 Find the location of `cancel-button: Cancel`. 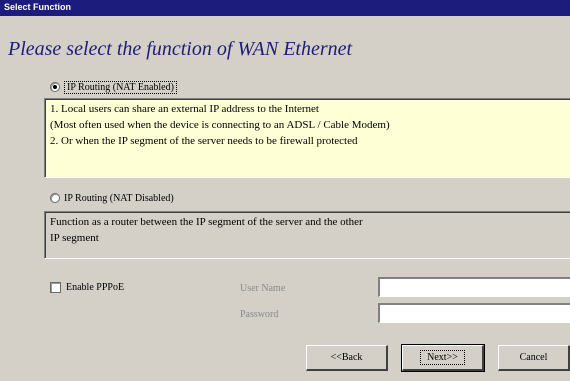

cancel-button: Cancel is located at coordinates (534, 358).